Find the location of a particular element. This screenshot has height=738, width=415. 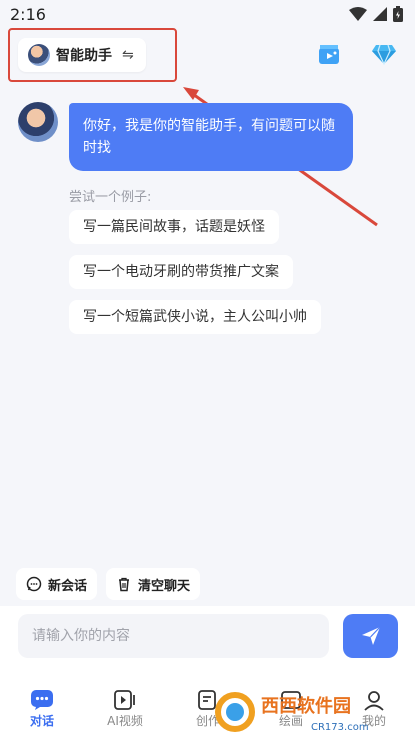

watermark-logo: 西西软件园 CR173.com is located at coordinates (292, 712).